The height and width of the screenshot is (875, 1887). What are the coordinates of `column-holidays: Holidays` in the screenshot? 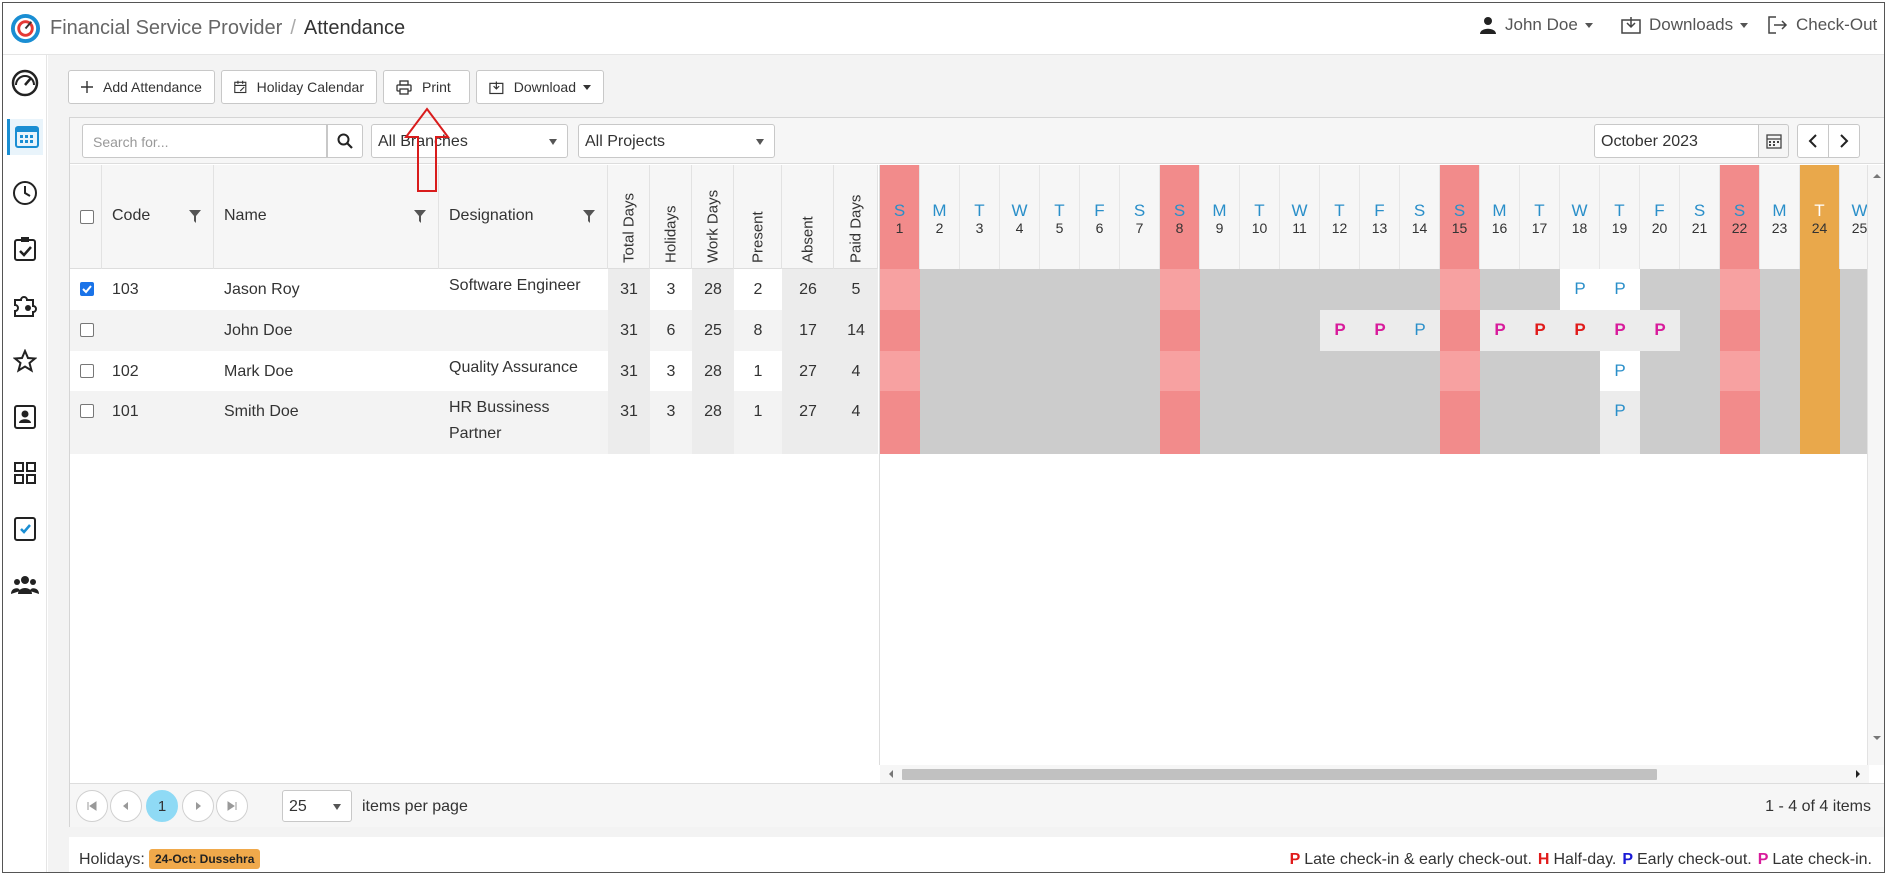 It's located at (671, 217).